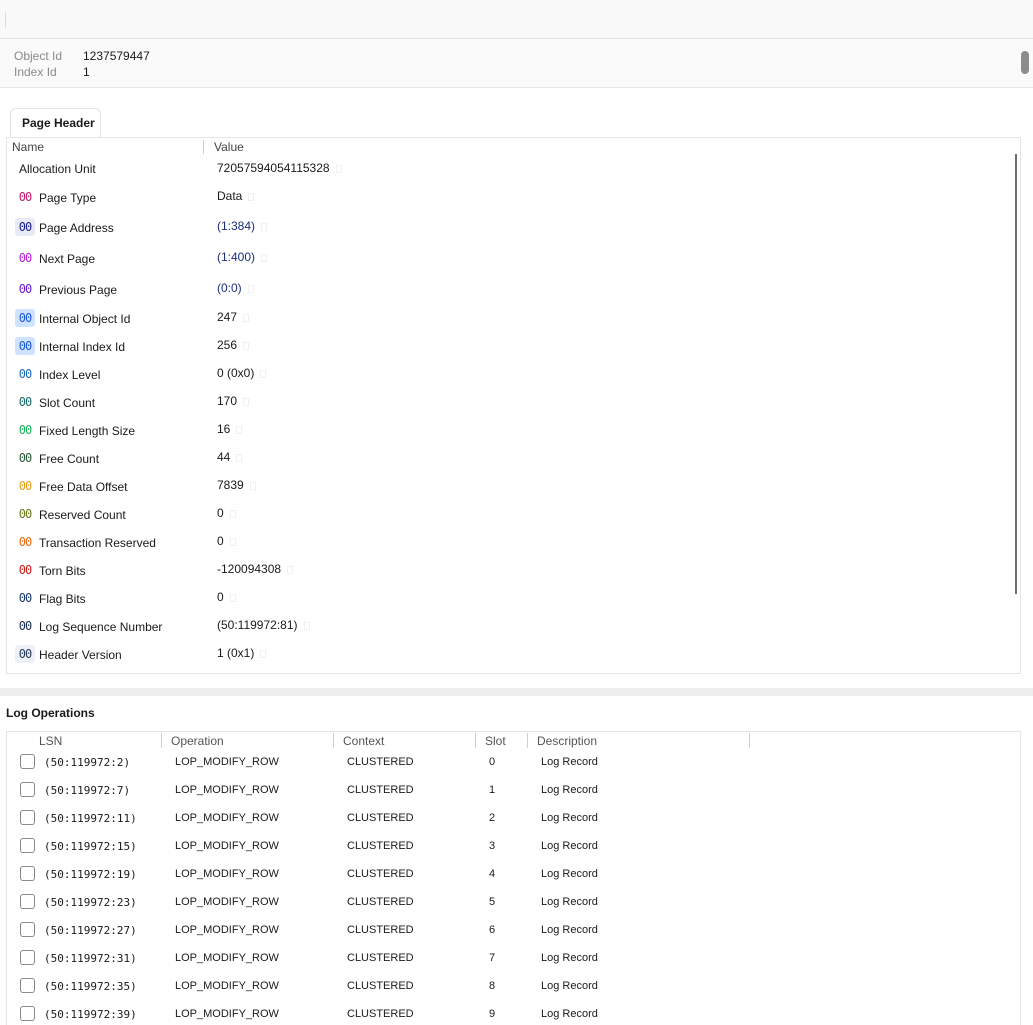  I want to click on property-row: 00 Index Level 0 (0x0), so click(507, 376).